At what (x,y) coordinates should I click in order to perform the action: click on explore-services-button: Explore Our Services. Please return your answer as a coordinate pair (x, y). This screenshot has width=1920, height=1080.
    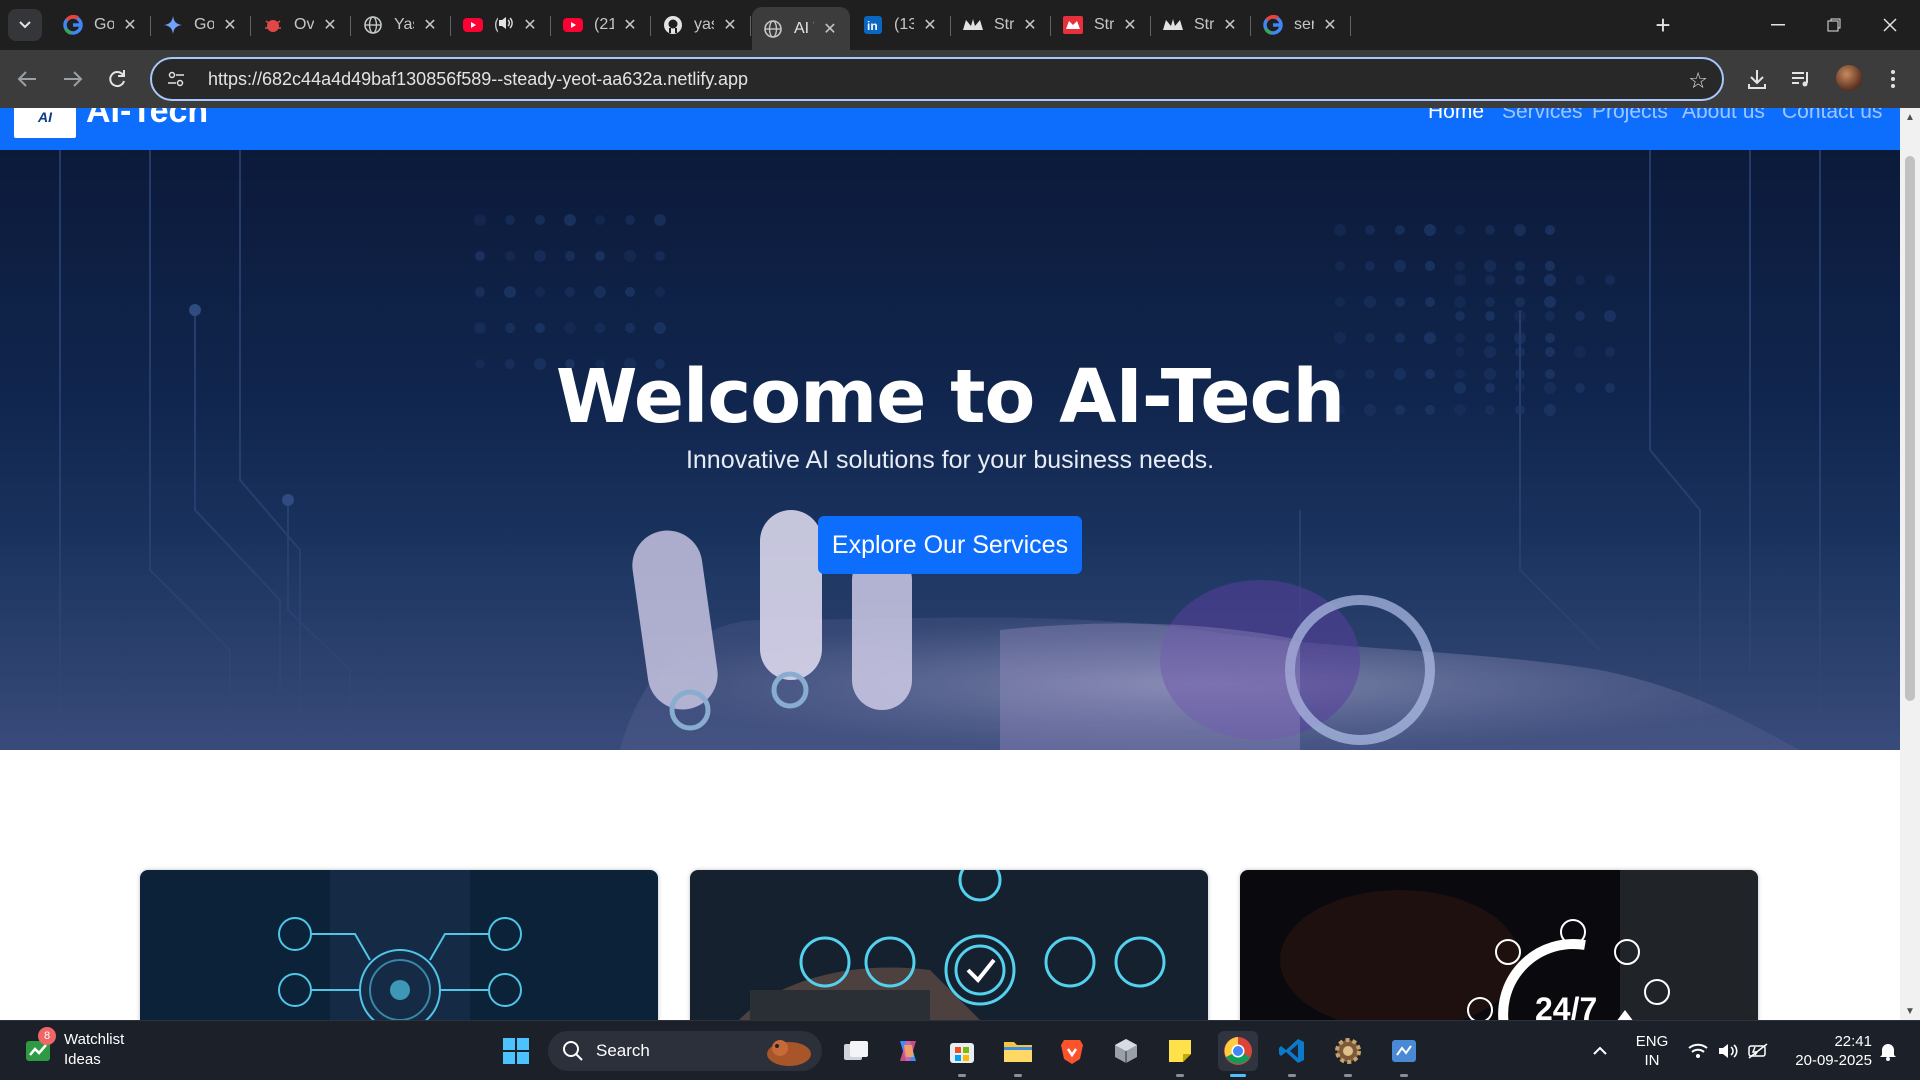
    Looking at the image, I should click on (950, 545).